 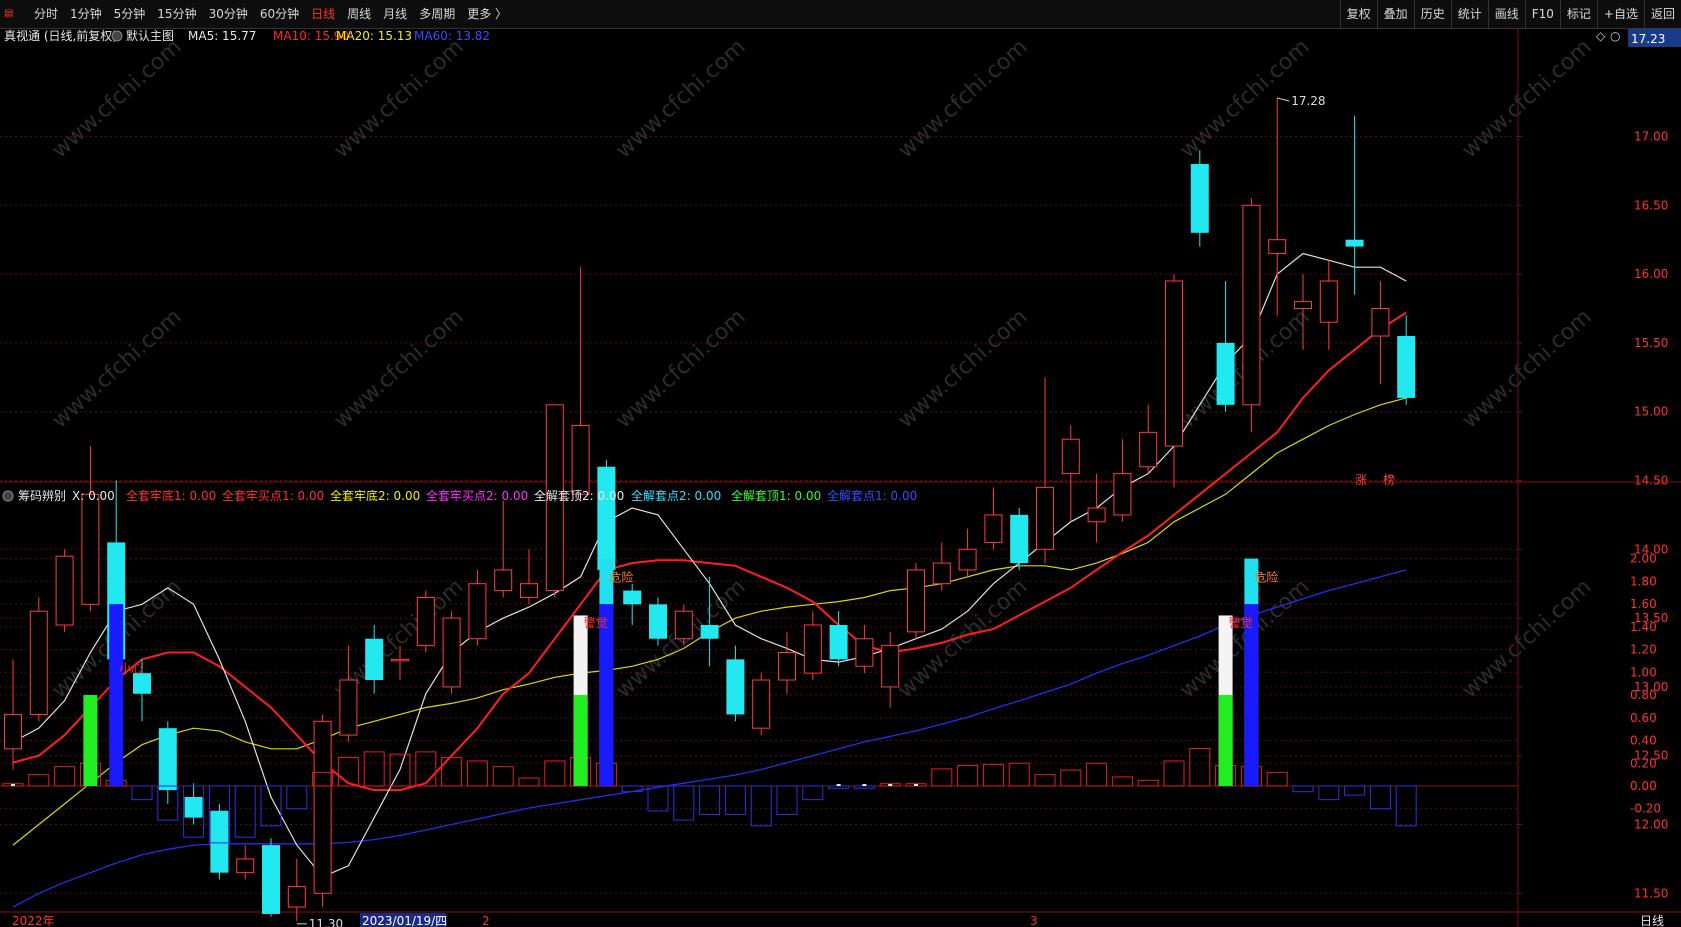 What do you see at coordinates (676, 495) in the screenshot?
I see `indicator-legend-item: 全解套点2: 0.00` at bounding box center [676, 495].